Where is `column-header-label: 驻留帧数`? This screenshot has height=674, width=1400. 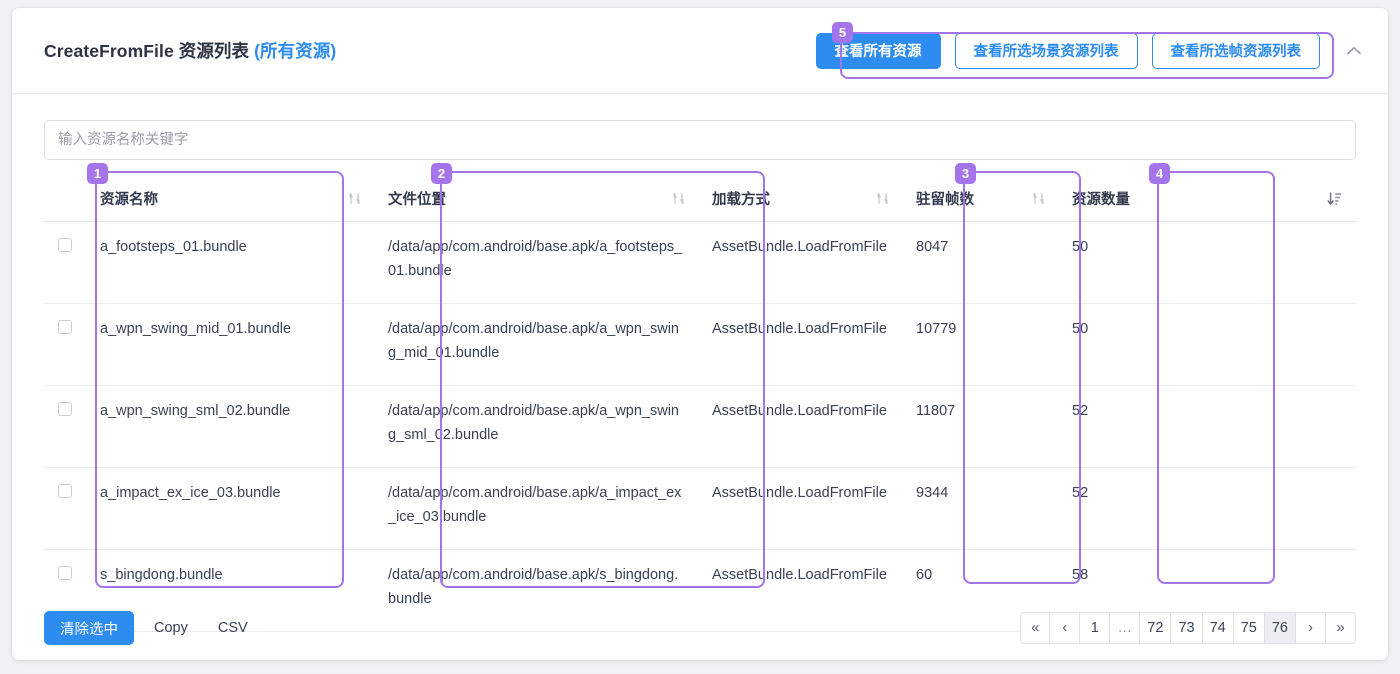
column-header-label: 驻留帧数 is located at coordinates (945, 200).